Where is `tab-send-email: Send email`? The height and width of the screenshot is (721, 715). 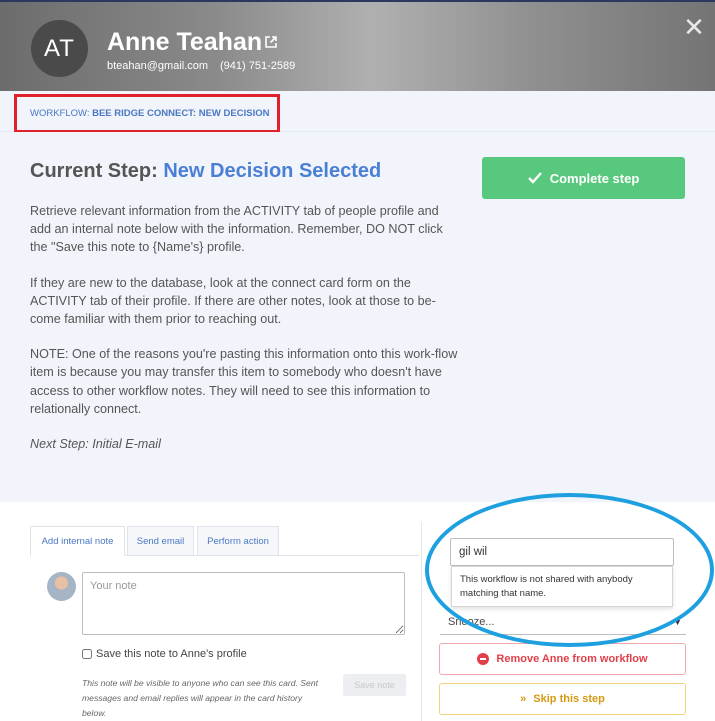
tab-send-email: Send email is located at coordinates (160, 541).